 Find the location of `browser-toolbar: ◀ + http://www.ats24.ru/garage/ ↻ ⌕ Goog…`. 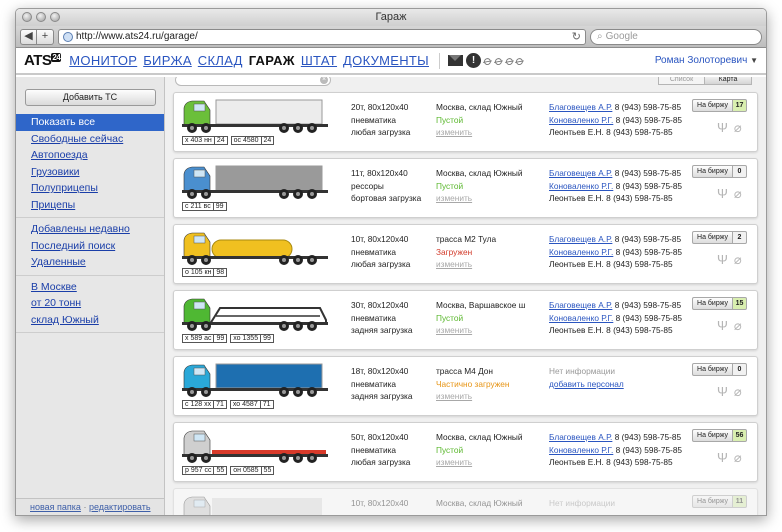

browser-toolbar: ◀ + http://www.ats24.ru/garage/ ↻ ⌕ Goog… is located at coordinates (391, 37).